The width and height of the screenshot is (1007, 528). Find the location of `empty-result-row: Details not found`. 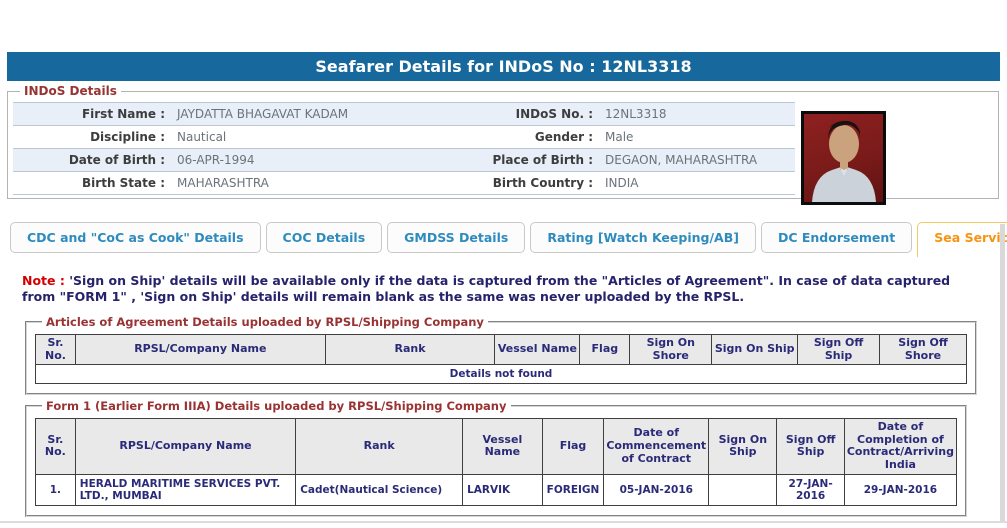

empty-result-row: Details not found is located at coordinates (501, 374).